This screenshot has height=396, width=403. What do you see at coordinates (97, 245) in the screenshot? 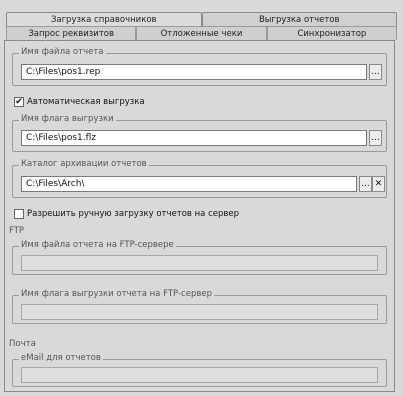
I see `ftp-report-file-legend: Имя файла отчета на FTP-сервере` at bounding box center [97, 245].